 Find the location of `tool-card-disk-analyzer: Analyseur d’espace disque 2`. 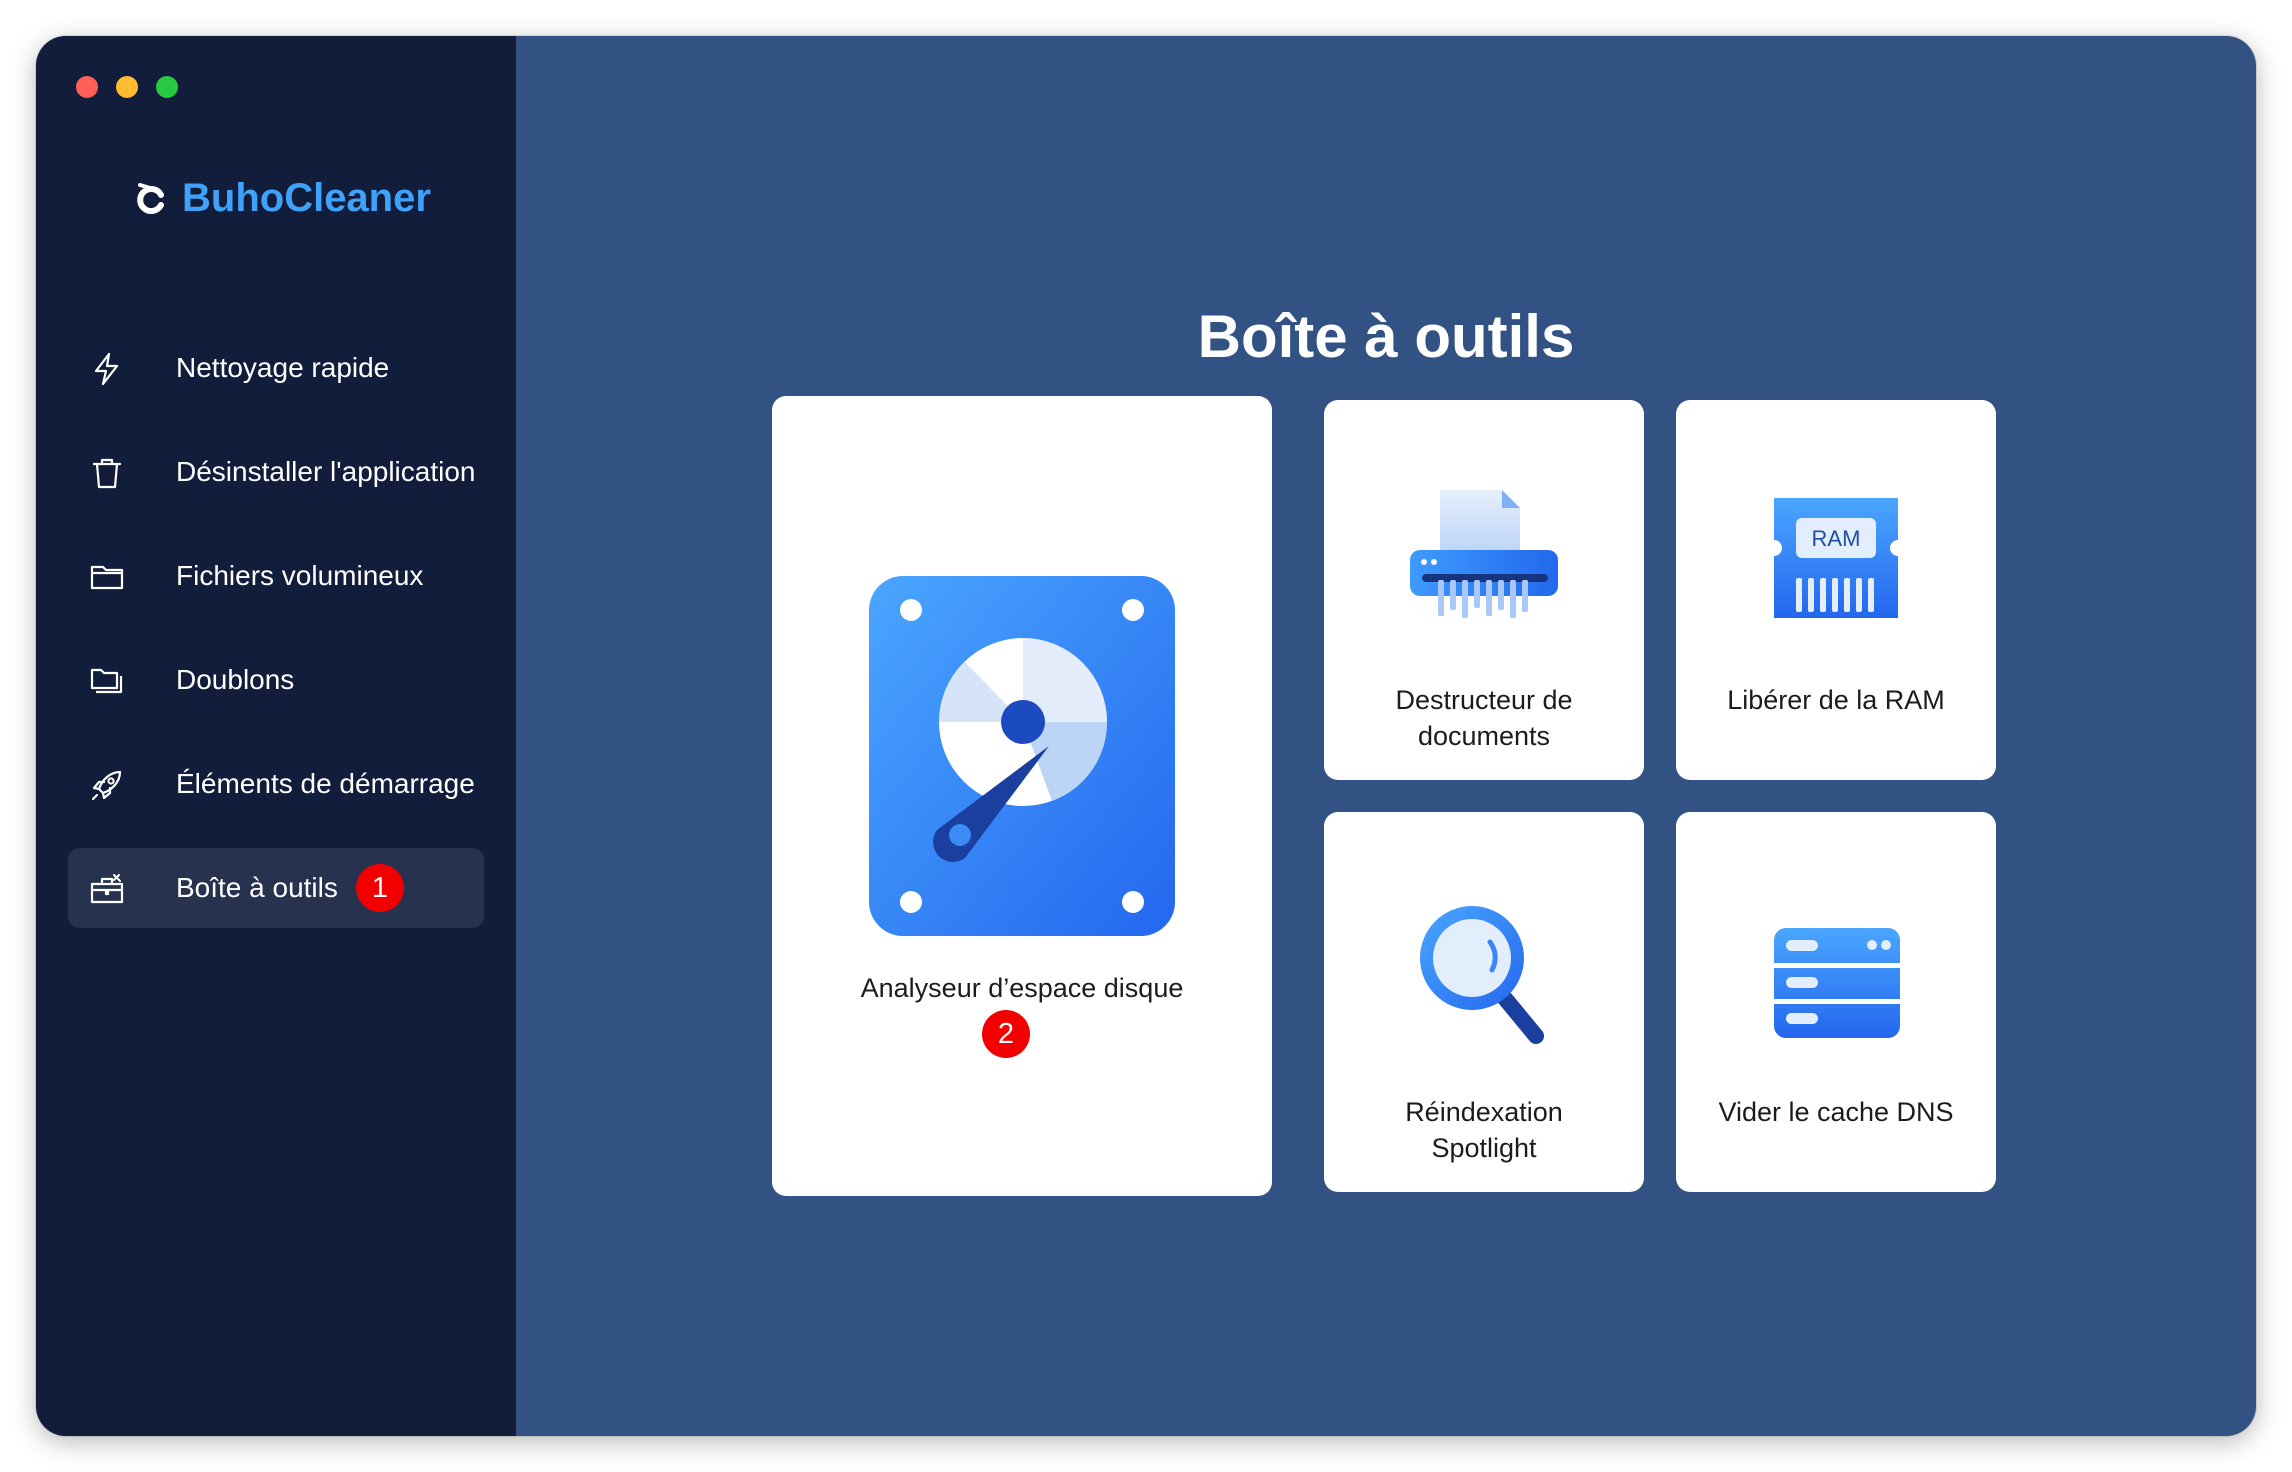

tool-card-disk-analyzer: Analyseur d’espace disque 2 is located at coordinates (1022, 796).